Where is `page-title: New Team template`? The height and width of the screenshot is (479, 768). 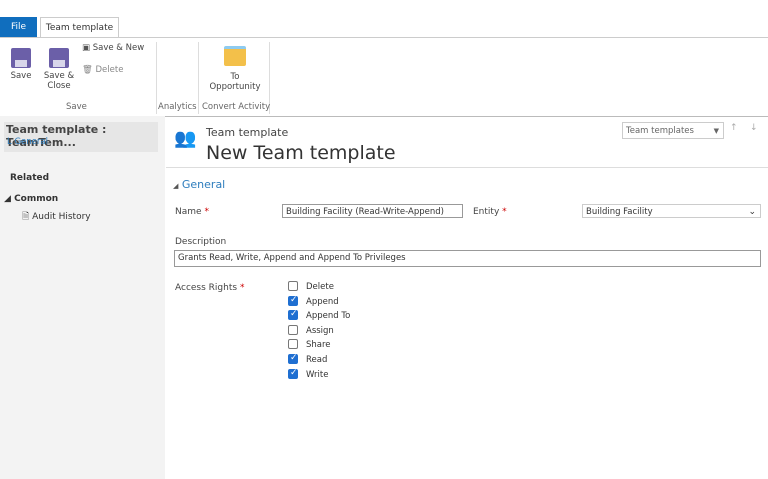
page-title: New Team template is located at coordinates (301, 153).